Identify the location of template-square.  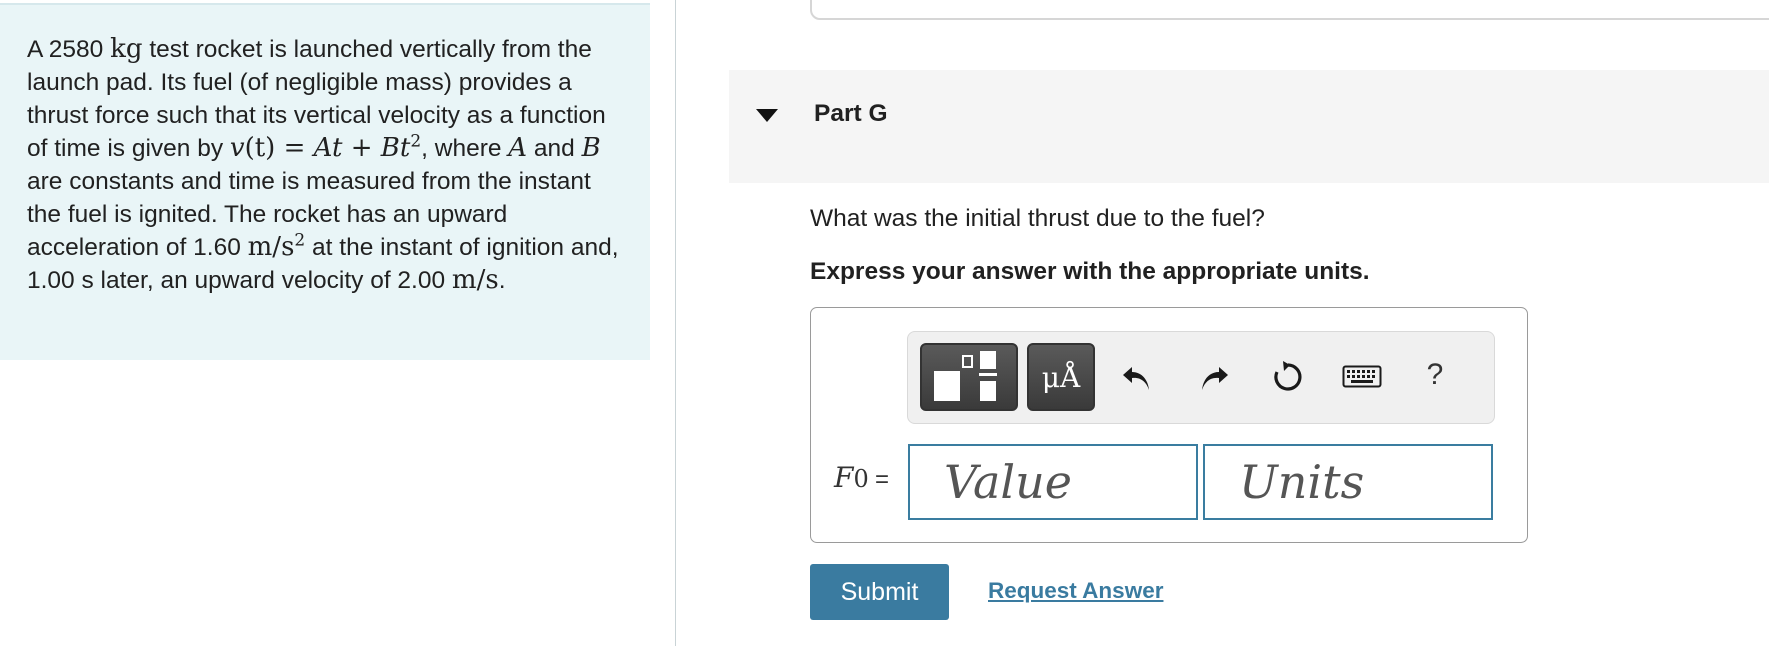
(947, 386).